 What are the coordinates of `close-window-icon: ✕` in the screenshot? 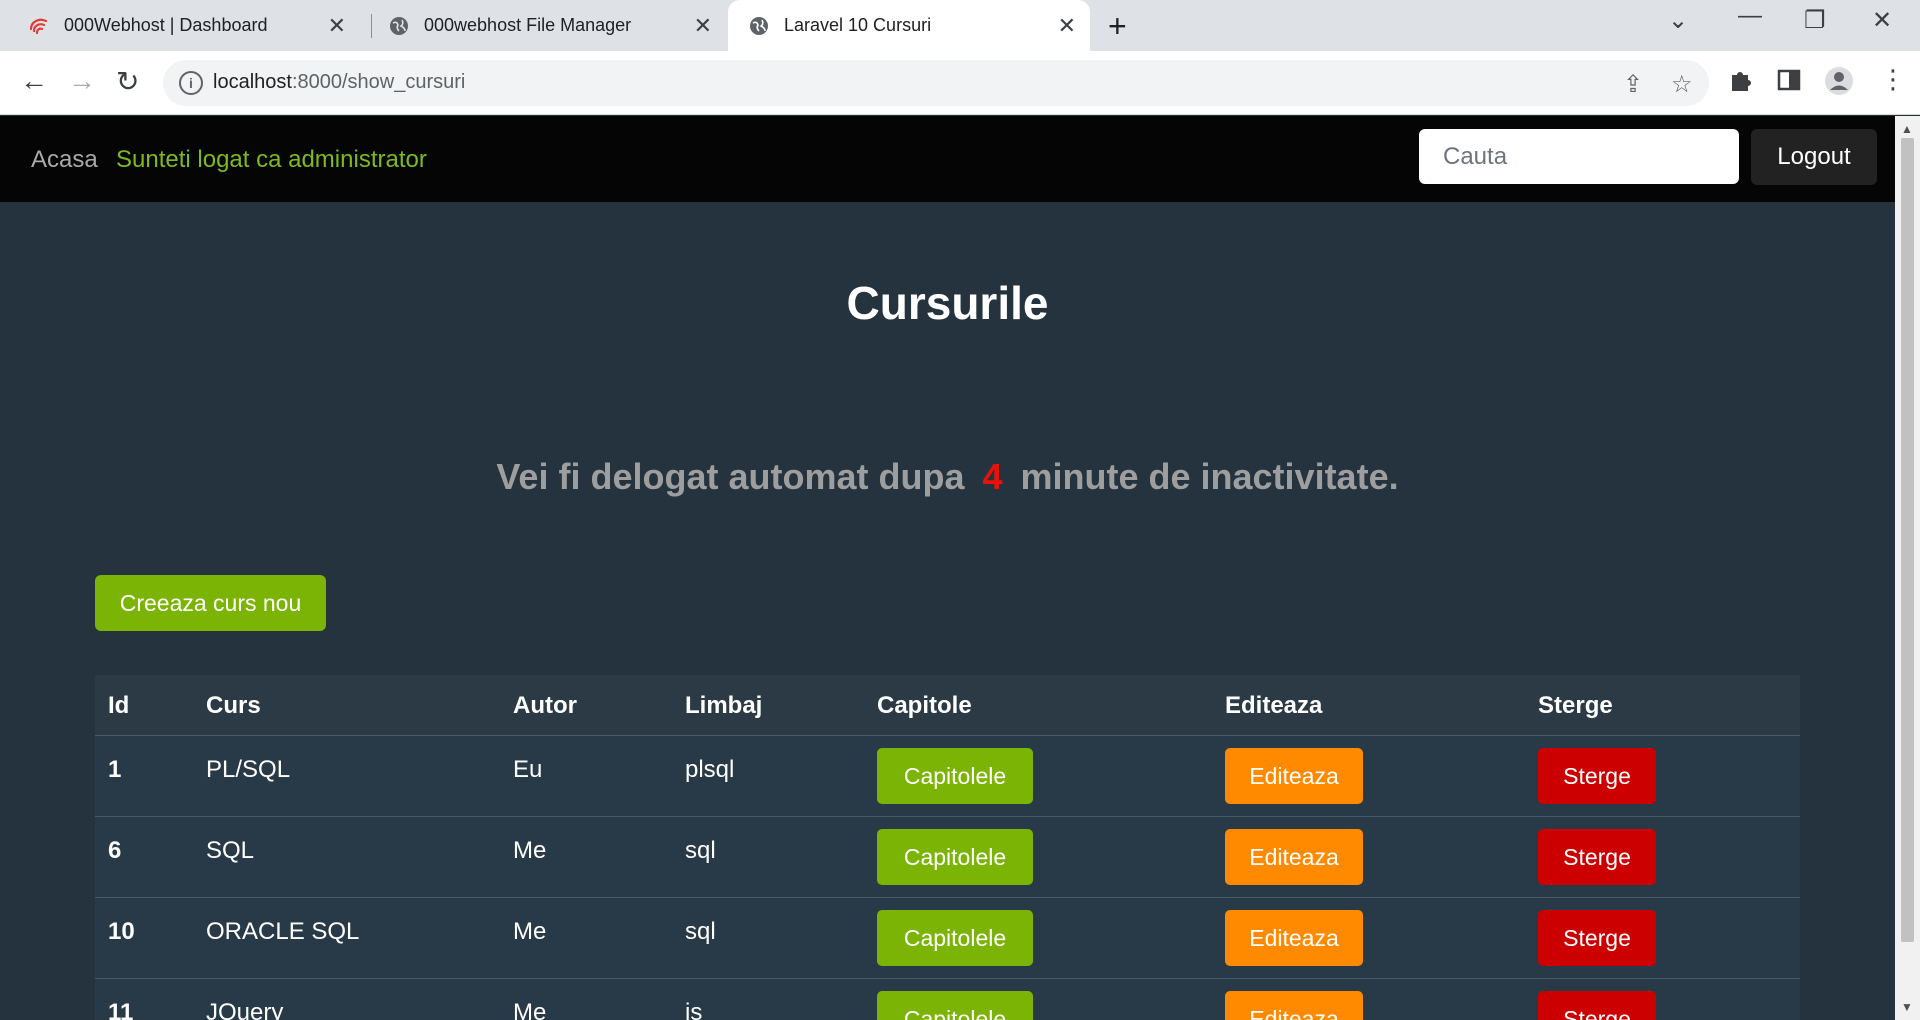 It's located at (1882, 20).